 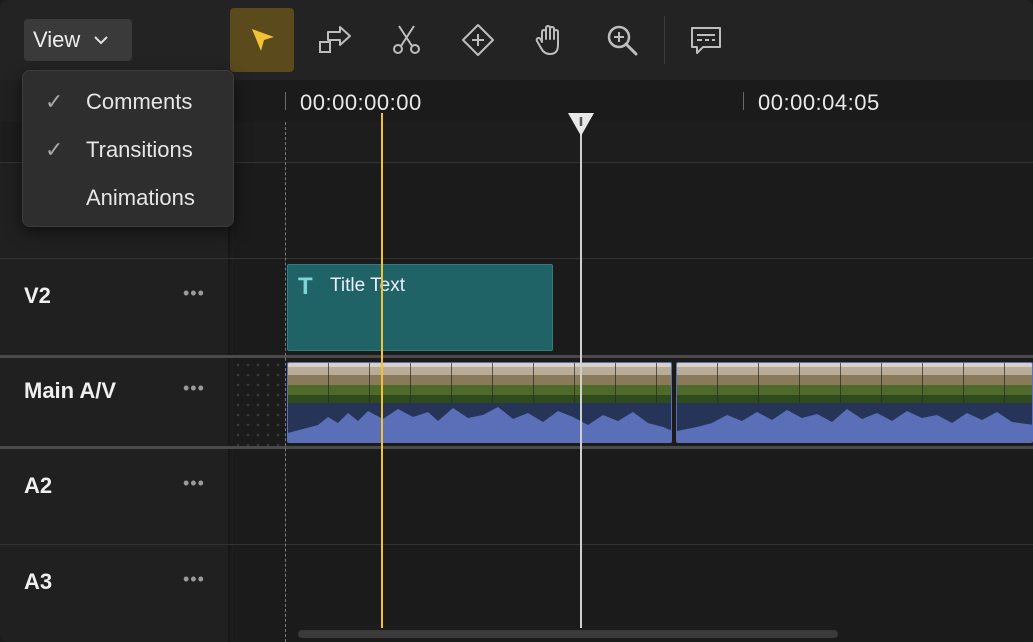 I want to click on arrow-pointer-icon, so click(x=263, y=40).